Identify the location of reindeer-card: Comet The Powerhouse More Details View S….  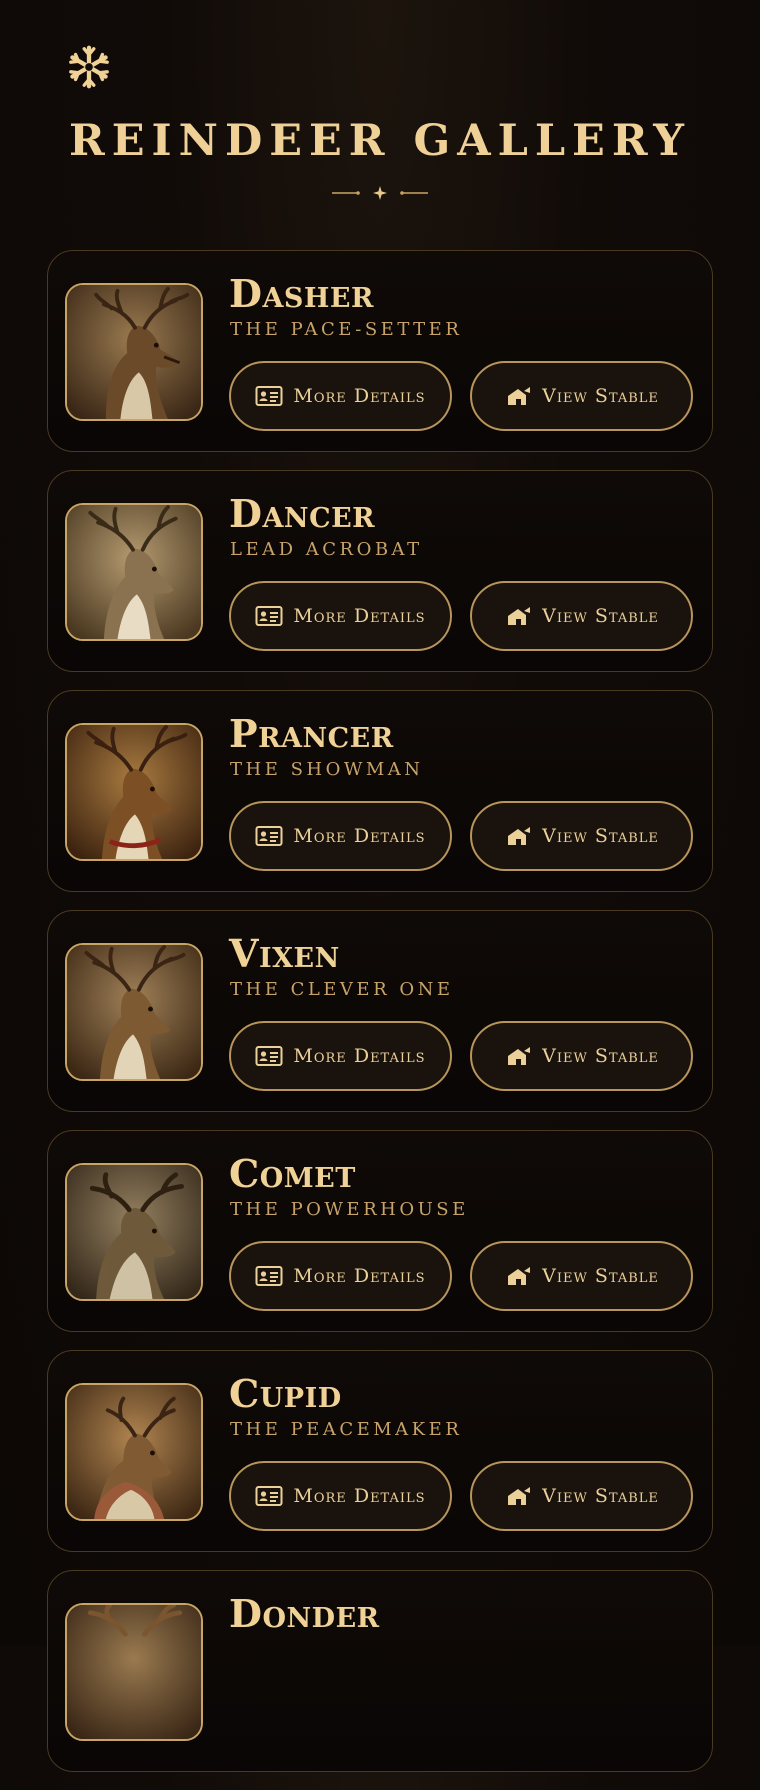
(380, 1231).